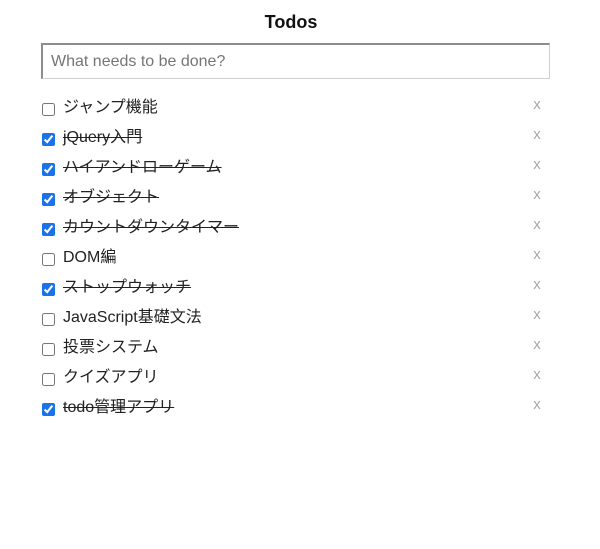 The height and width of the screenshot is (549, 600). What do you see at coordinates (300, 408) in the screenshot?
I see `todo-item: todo管理アプリ x` at bounding box center [300, 408].